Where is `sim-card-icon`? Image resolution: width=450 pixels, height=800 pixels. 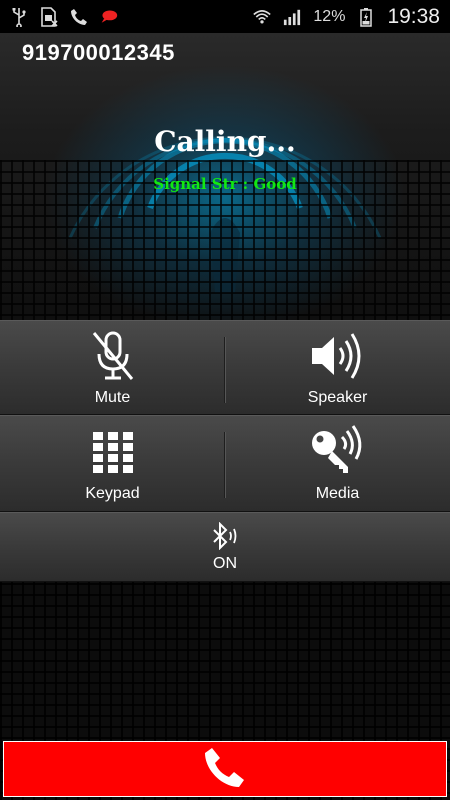
sim-card-icon is located at coordinates (49, 16).